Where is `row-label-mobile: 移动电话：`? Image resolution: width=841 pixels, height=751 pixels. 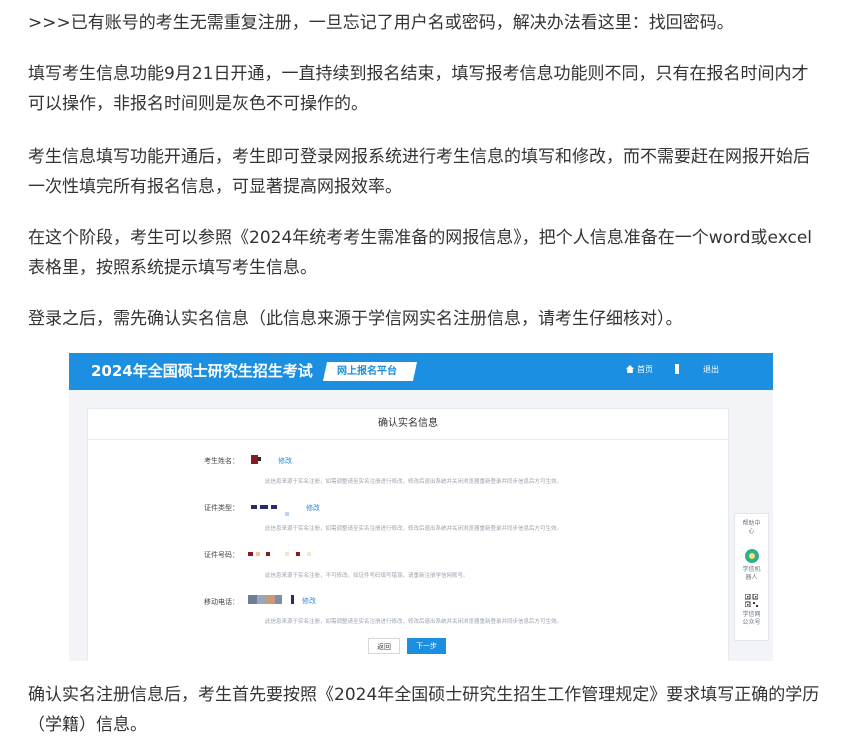 row-label-mobile: 移动电话： is located at coordinates (221, 602).